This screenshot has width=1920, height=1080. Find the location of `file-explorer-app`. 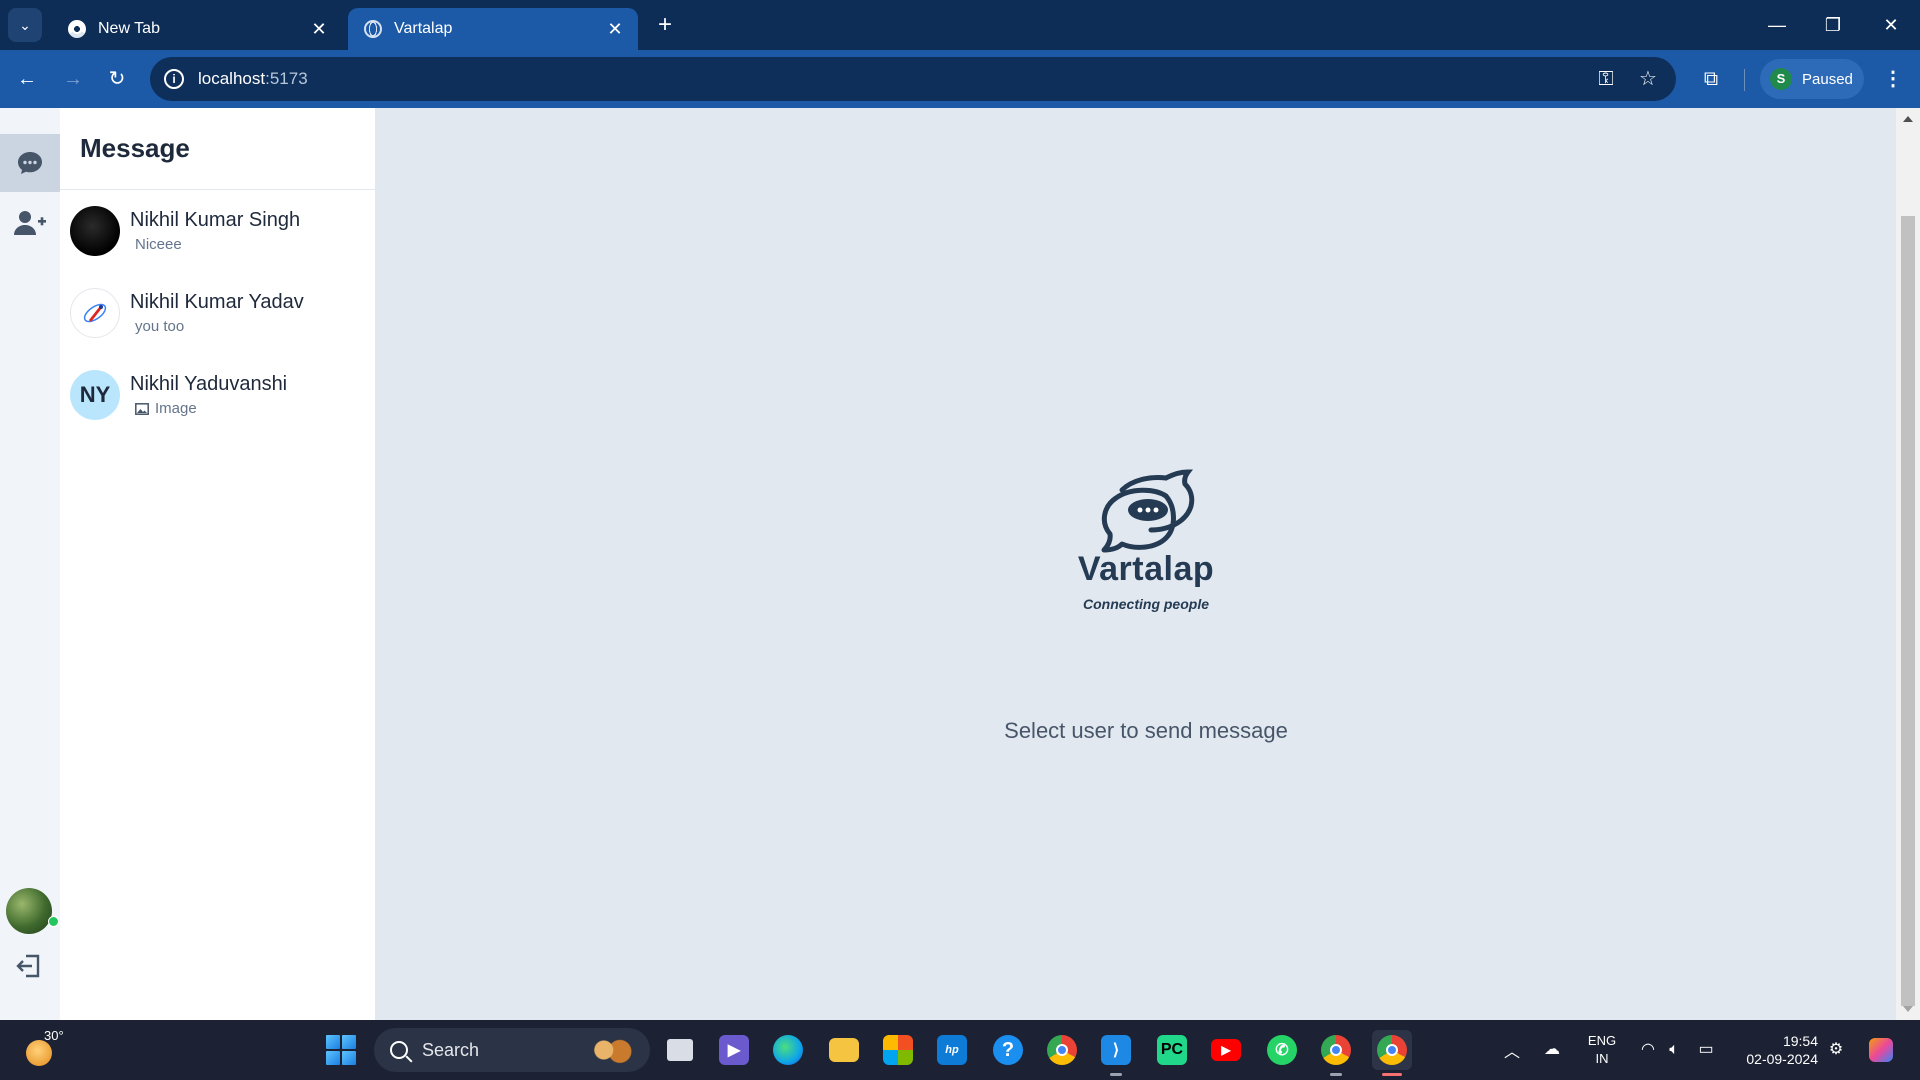

file-explorer-app is located at coordinates (844, 1050).